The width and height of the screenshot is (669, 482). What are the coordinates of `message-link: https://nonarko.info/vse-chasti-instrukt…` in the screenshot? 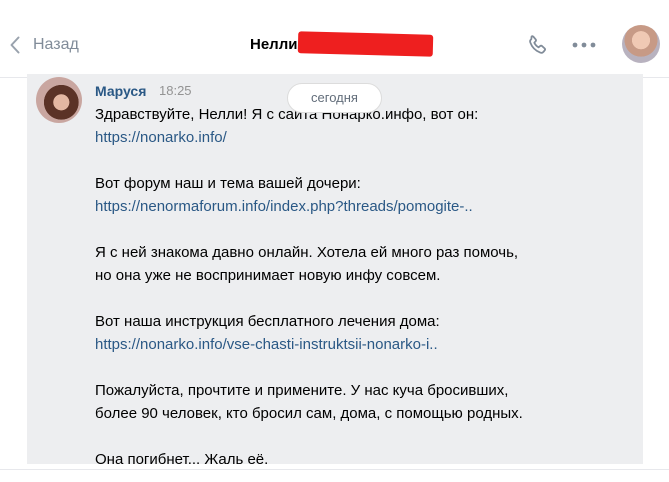 It's located at (266, 344).